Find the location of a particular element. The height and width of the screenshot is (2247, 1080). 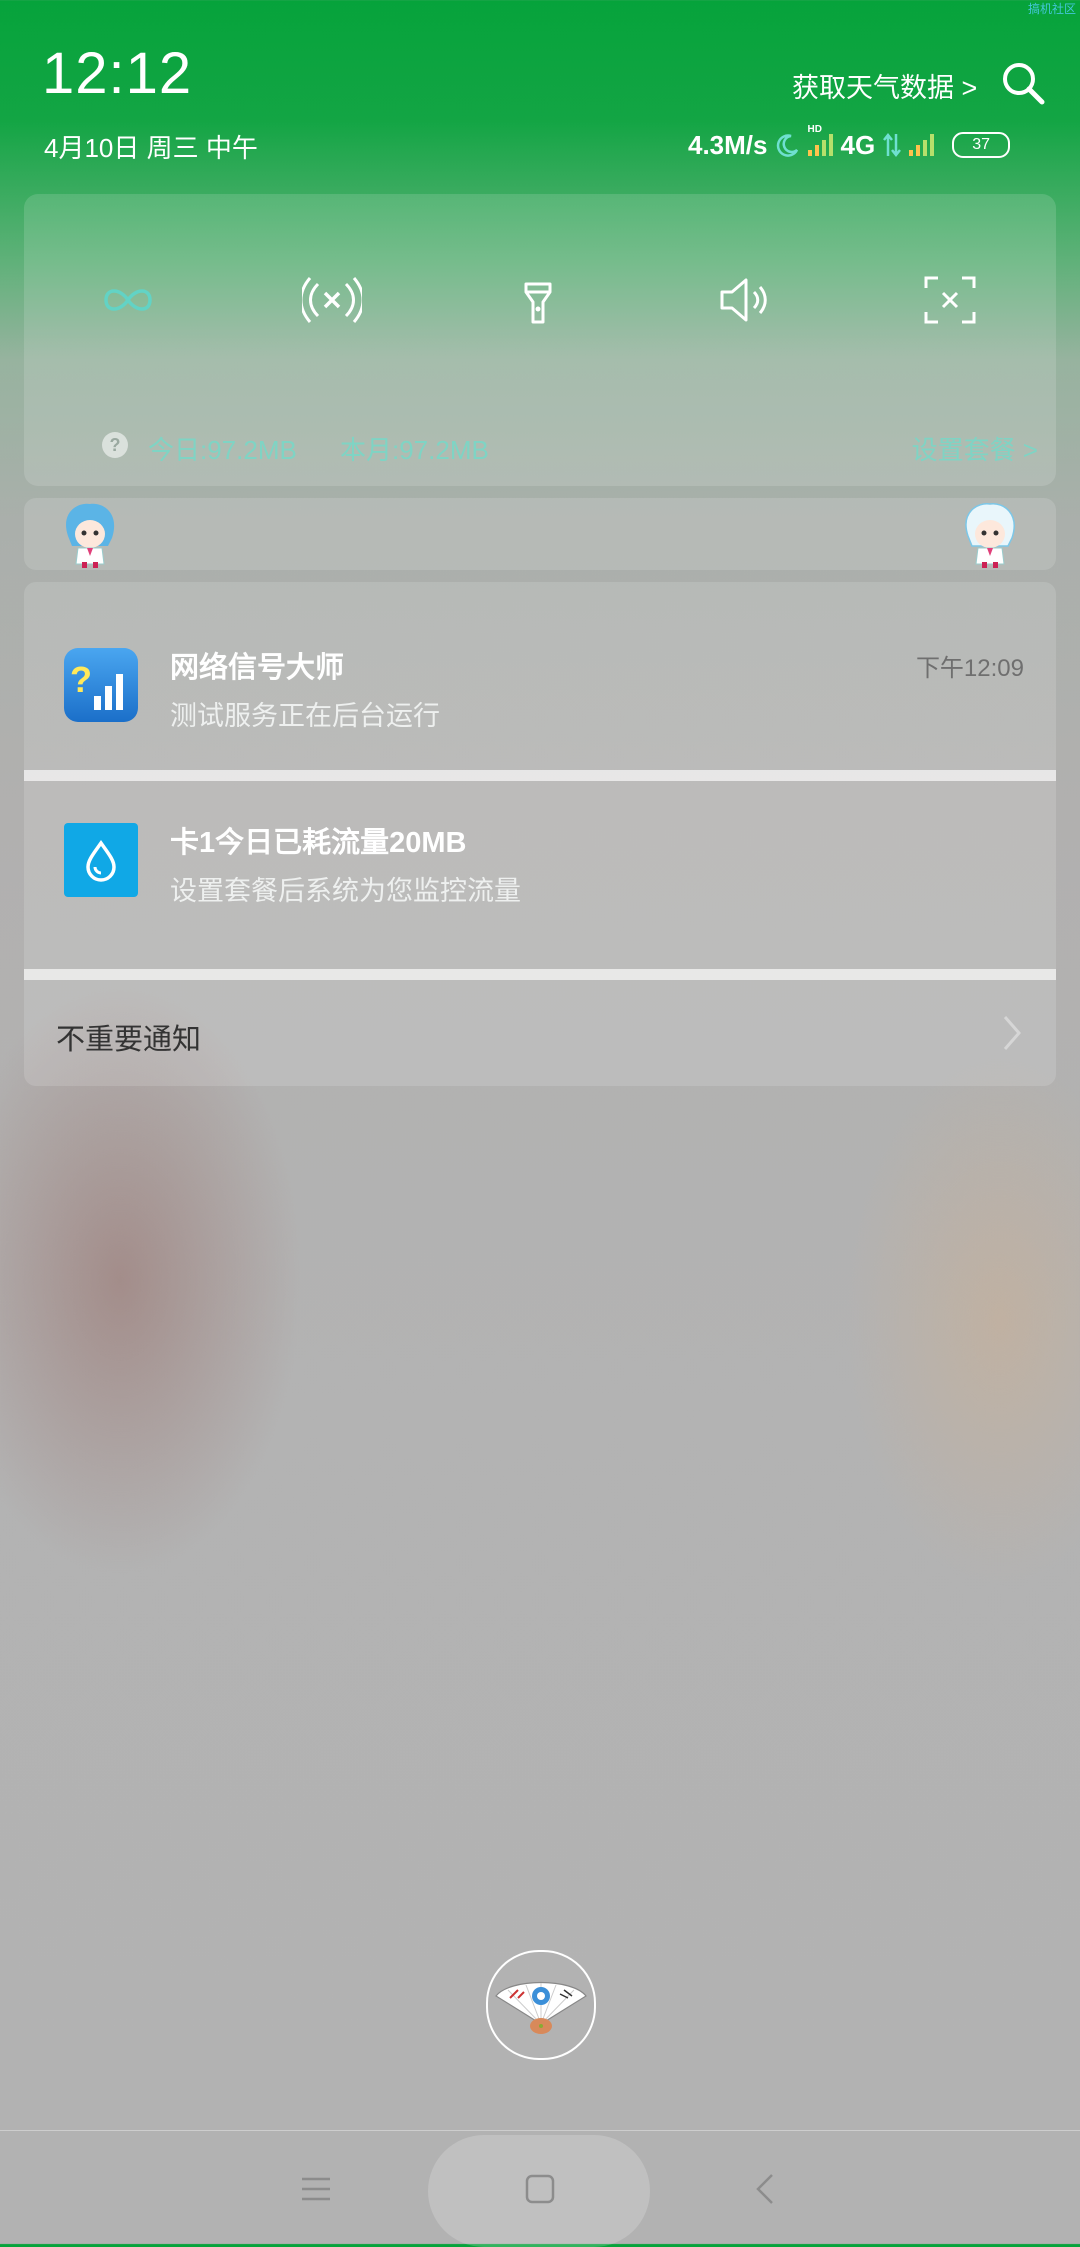

mascot-right-icon is located at coordinates (990, 535).